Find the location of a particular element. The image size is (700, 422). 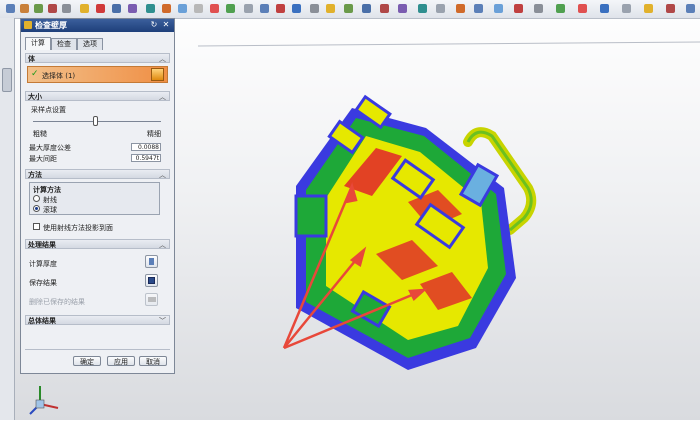

dialog-title: 检查壁厚 is located at coordinates (51, 25).